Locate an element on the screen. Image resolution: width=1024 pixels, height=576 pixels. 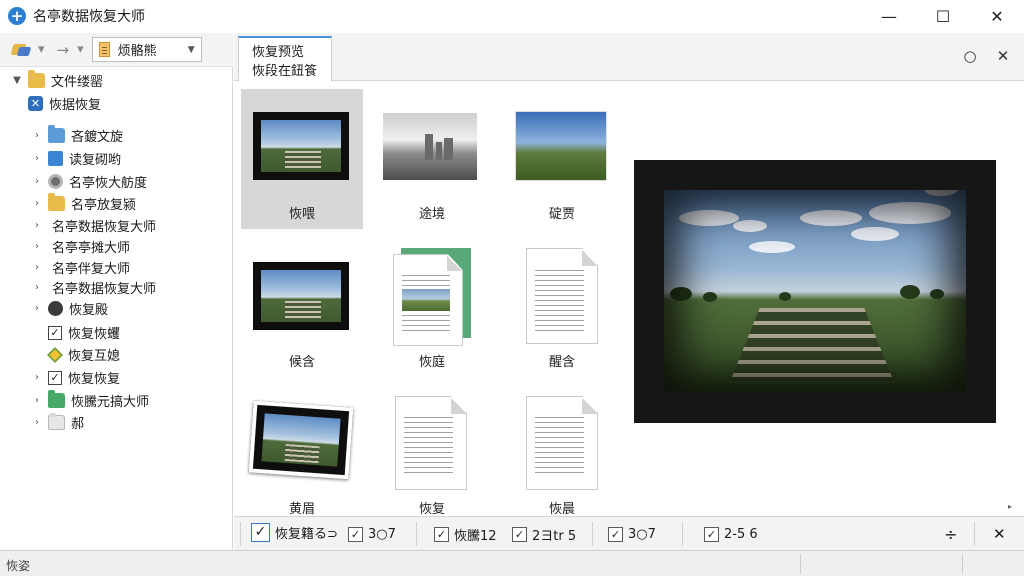
folder-green-icon is located at coordinates (56, 399).